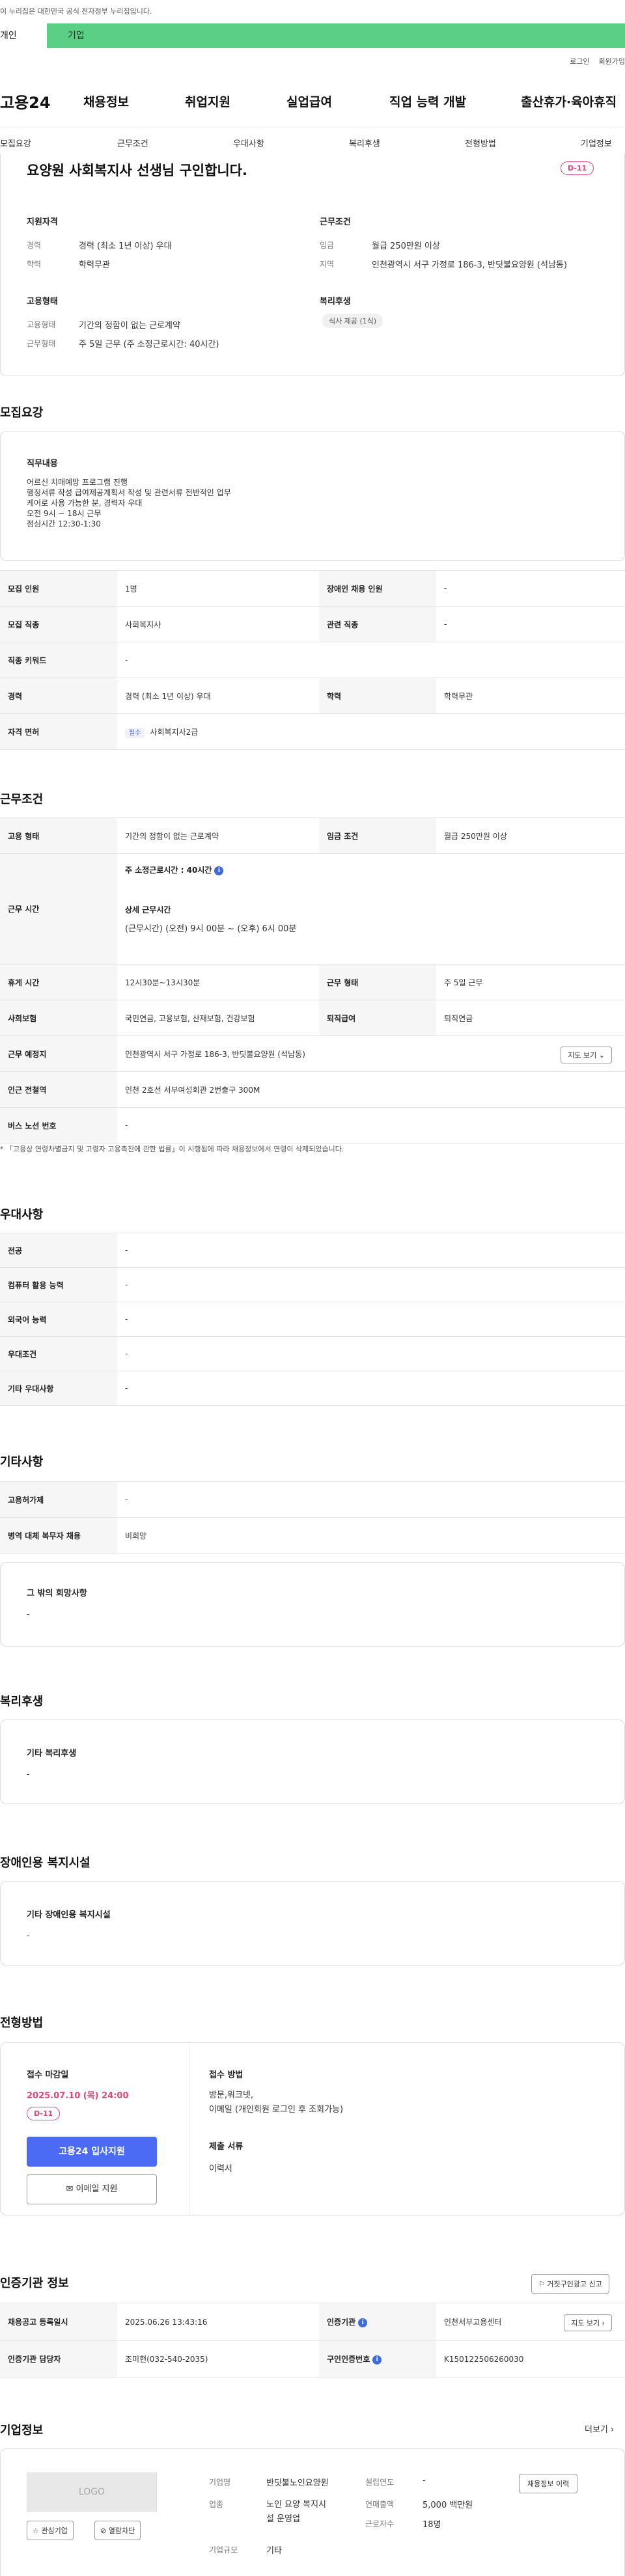  Describe the element at coordinates (22, 1215) in the screenshot. I see `section-pref-title: 우대사항` at that location.